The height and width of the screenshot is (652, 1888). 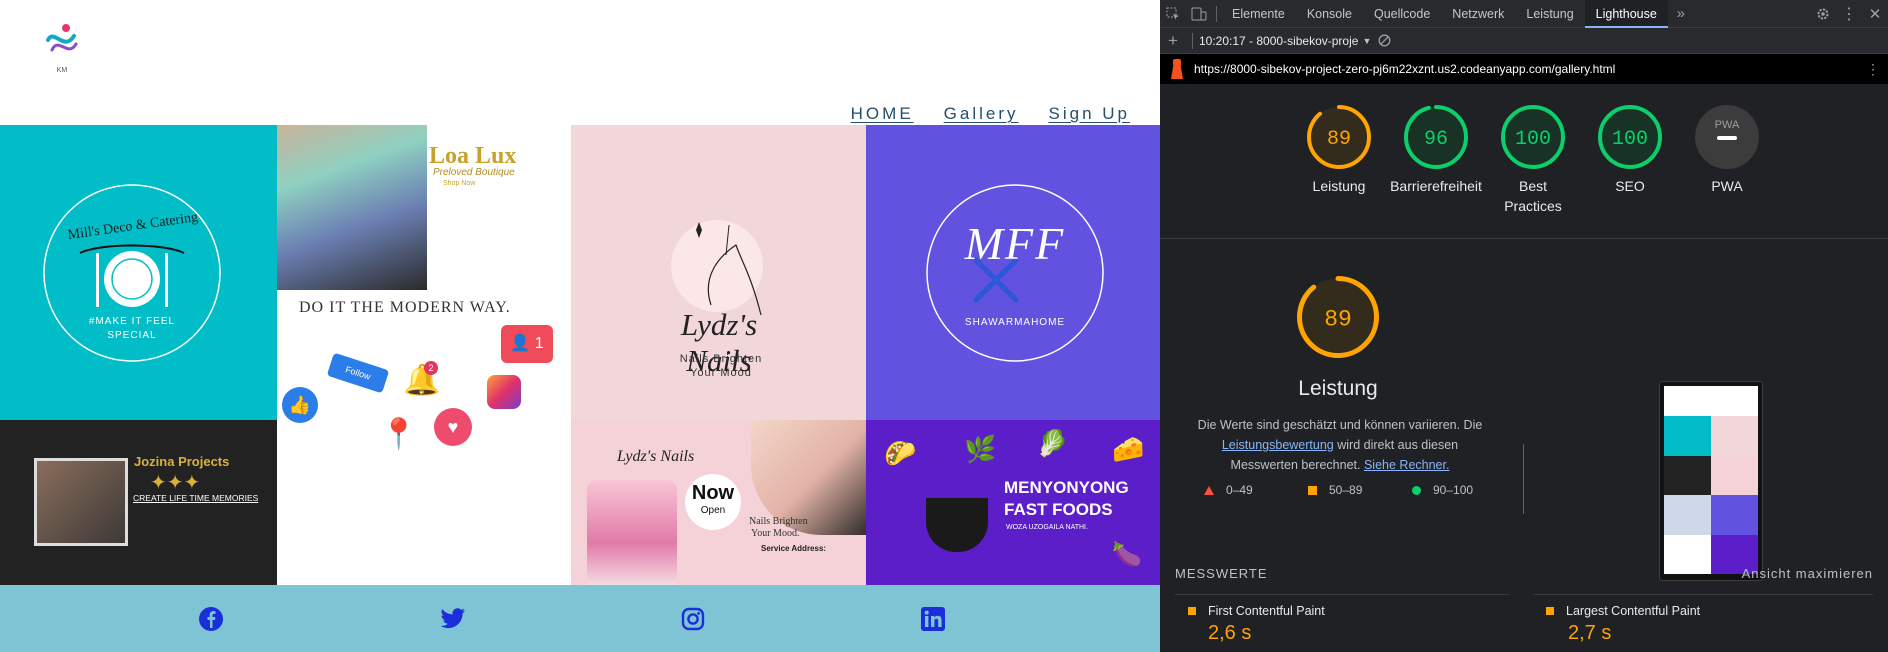 What do you see at coordinates (882, 114) in the screenshot?
I see `nav-home-link: HOME` at bounding box center [882, 114].